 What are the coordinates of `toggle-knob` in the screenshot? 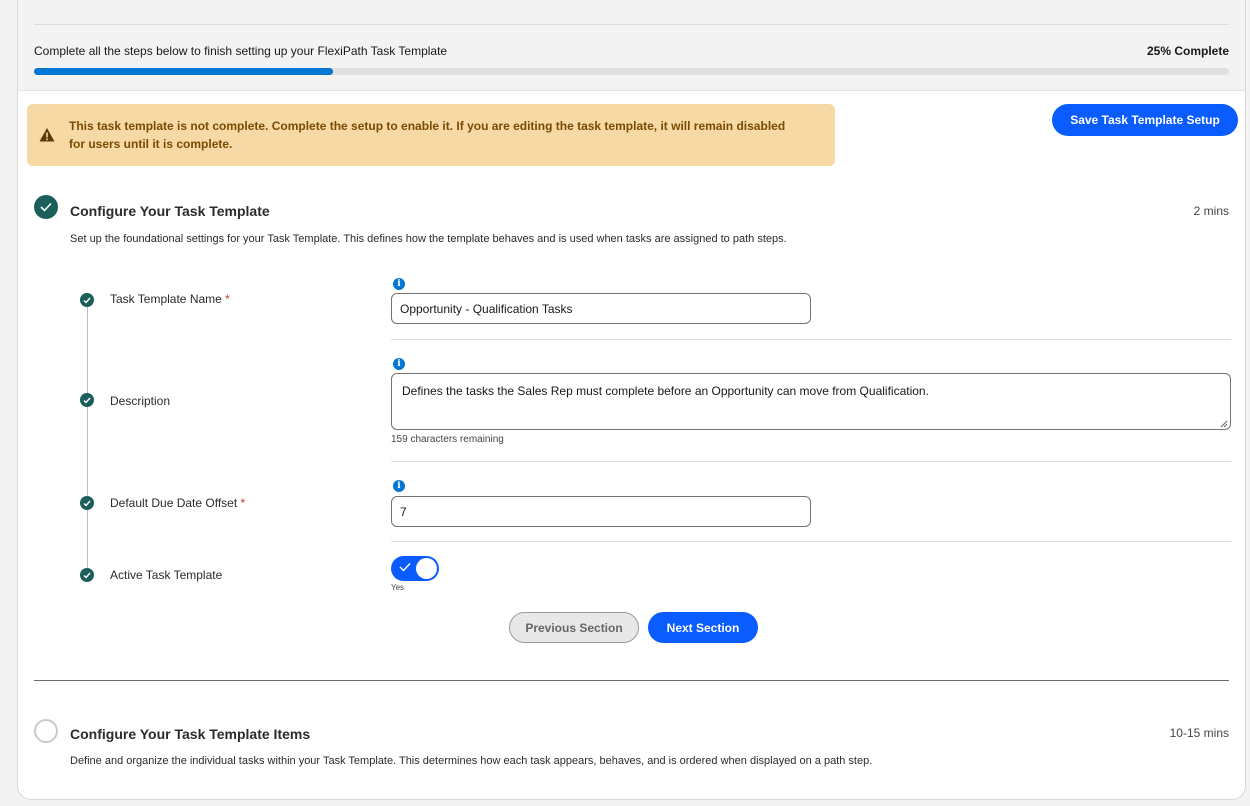 It's located at (426, 568).